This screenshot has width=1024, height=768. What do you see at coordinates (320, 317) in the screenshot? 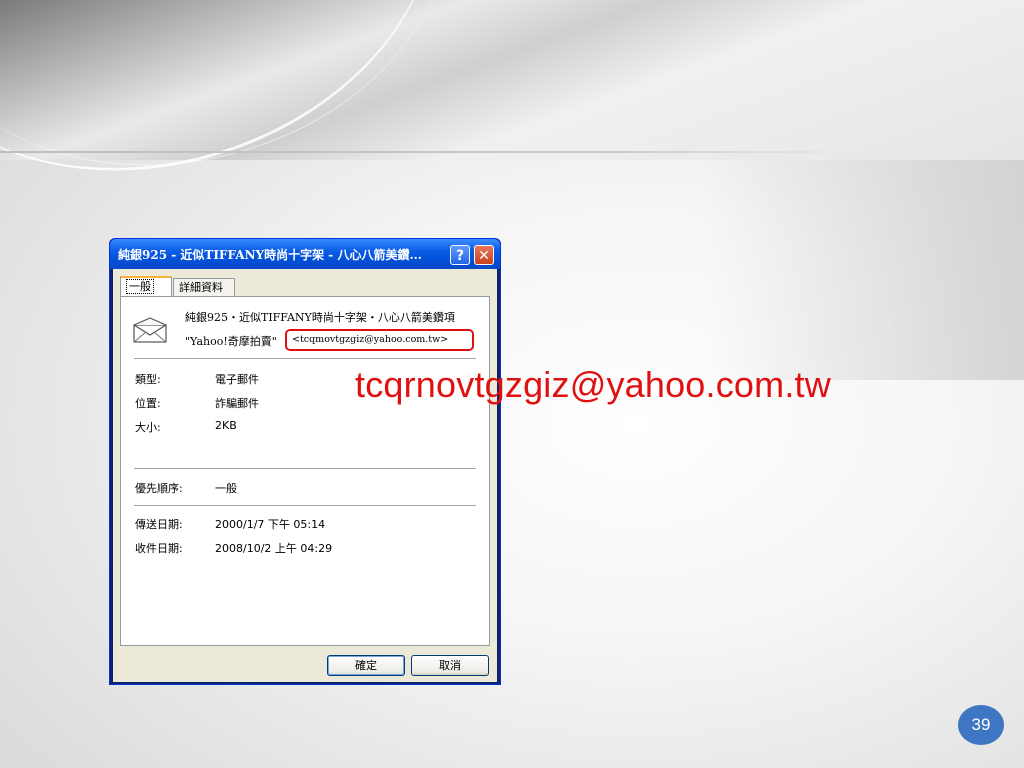
I see `message-subject: 純銀925・近似TIFFANY時尚十字架・八心八箭美鑽項` at bounding box center [320, 317].